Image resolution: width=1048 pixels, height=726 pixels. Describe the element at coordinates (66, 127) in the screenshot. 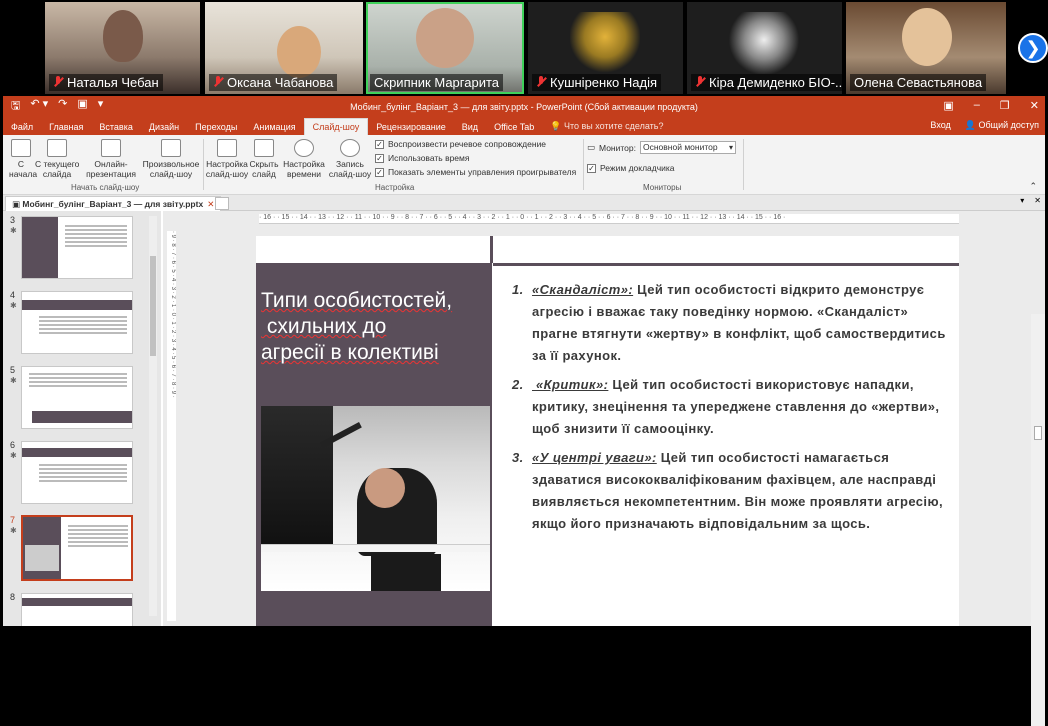

I see `tab-home: Главная` at that location.